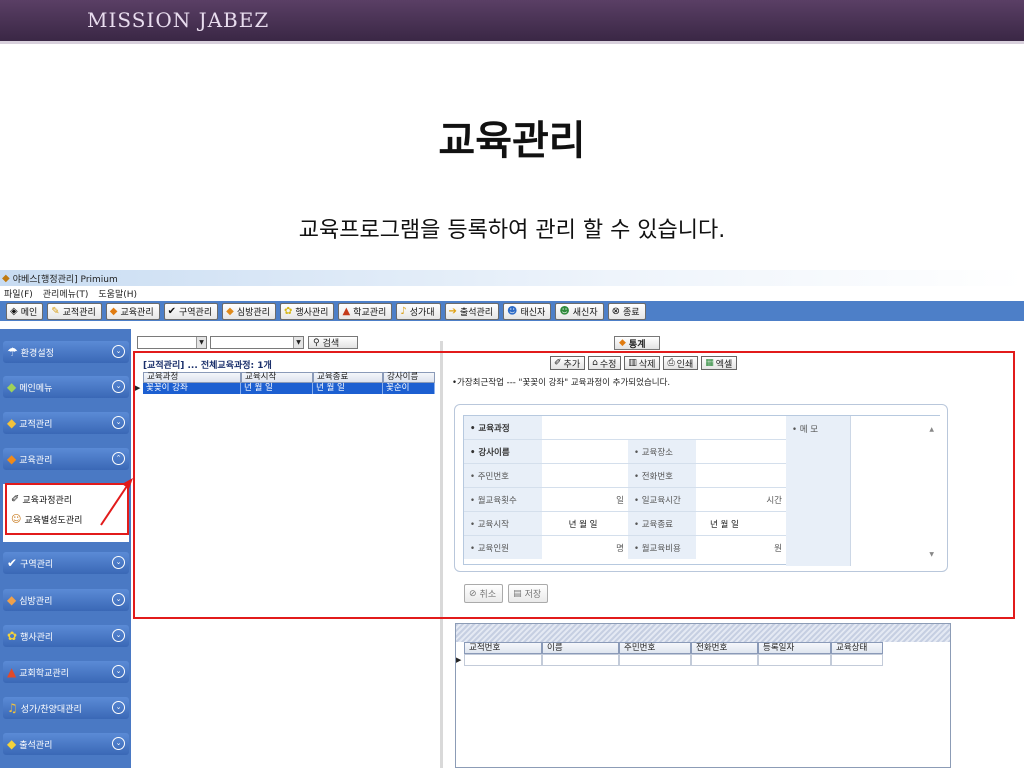  I want to click on end-date-field: 년 월 일, so click(741, 523).